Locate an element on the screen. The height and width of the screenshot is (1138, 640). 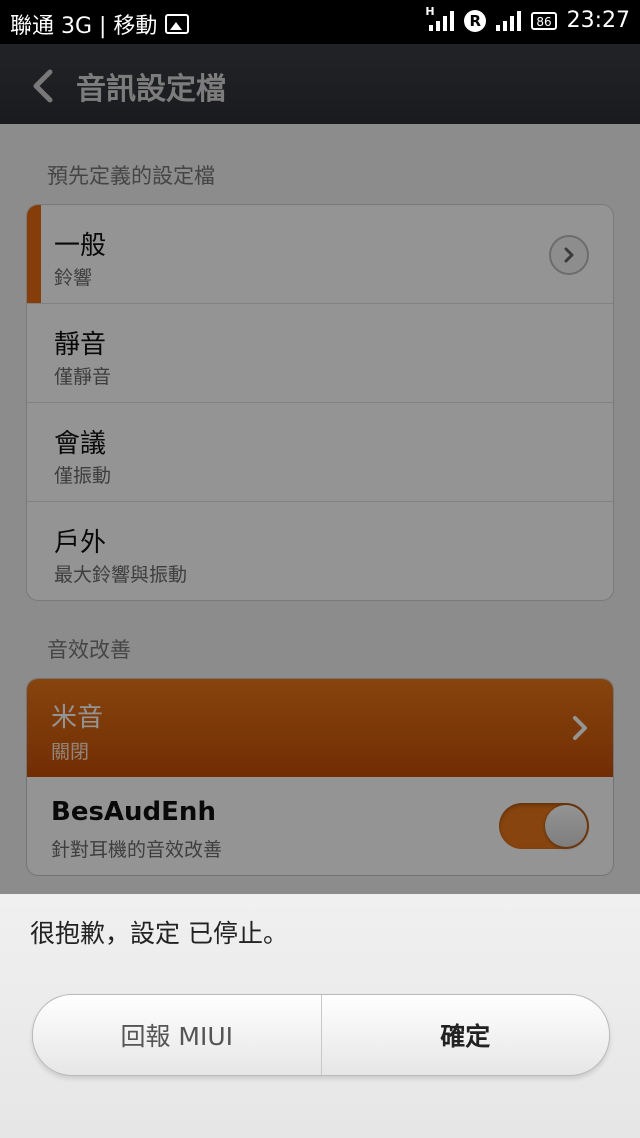
signal-1-icon: H is located at coordinates (440, 18).